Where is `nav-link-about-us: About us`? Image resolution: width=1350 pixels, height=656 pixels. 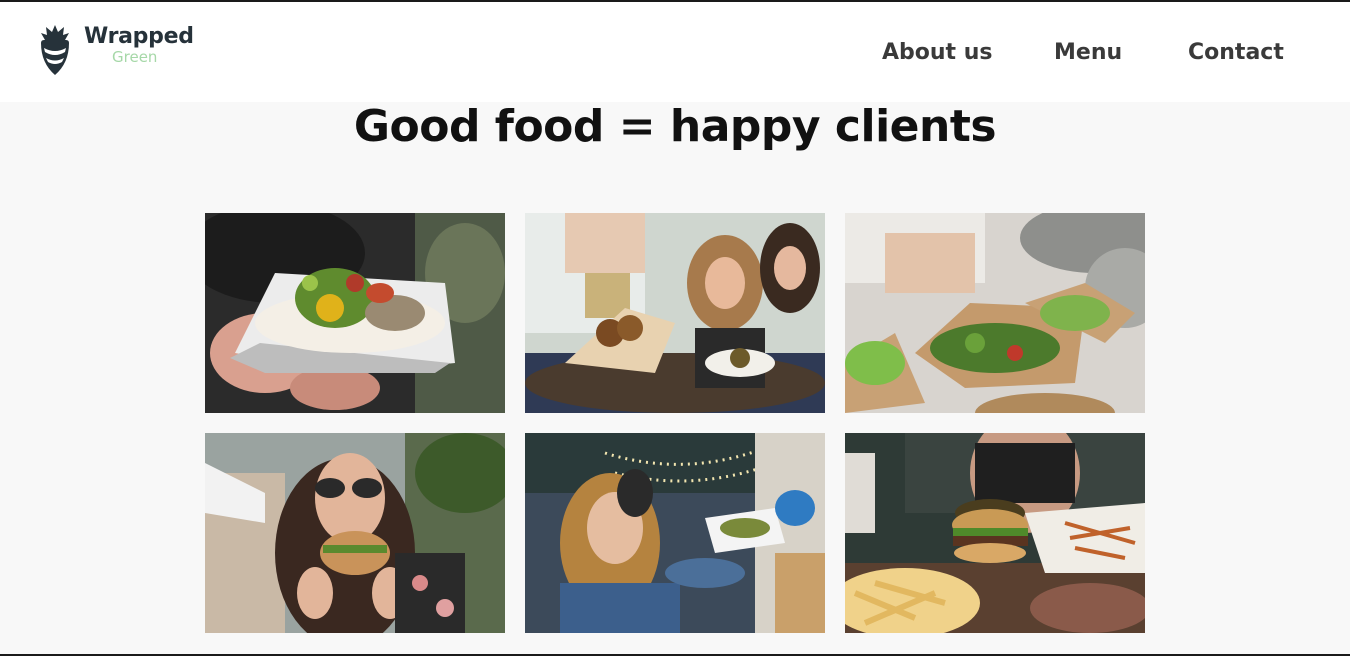 nav-link-about-us: About us is located at coordinates (937, 52).